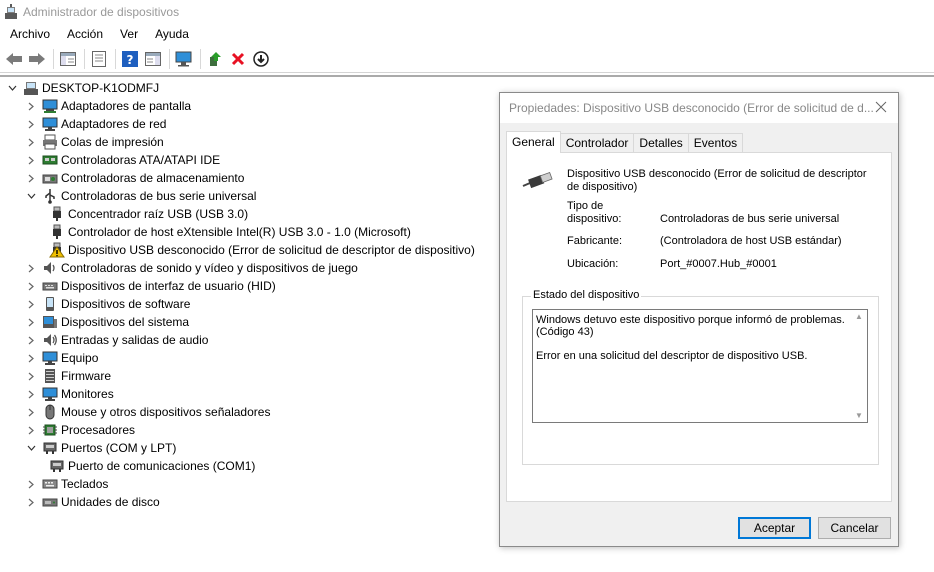 The width and height of the screenshot is (934, 572). Describe the element at coordinates (85, 484) in the screenshot. I see `tree-item-label: Teclados` at that location.